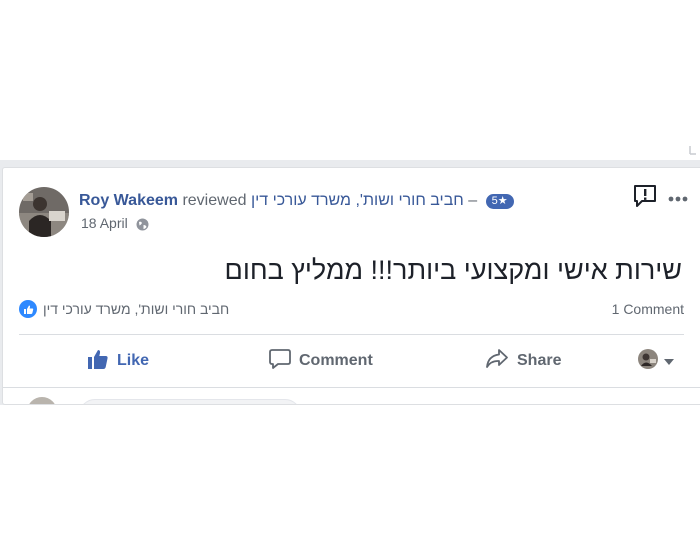  I want to click on post-date-link: 18 April, so click(104, 223).